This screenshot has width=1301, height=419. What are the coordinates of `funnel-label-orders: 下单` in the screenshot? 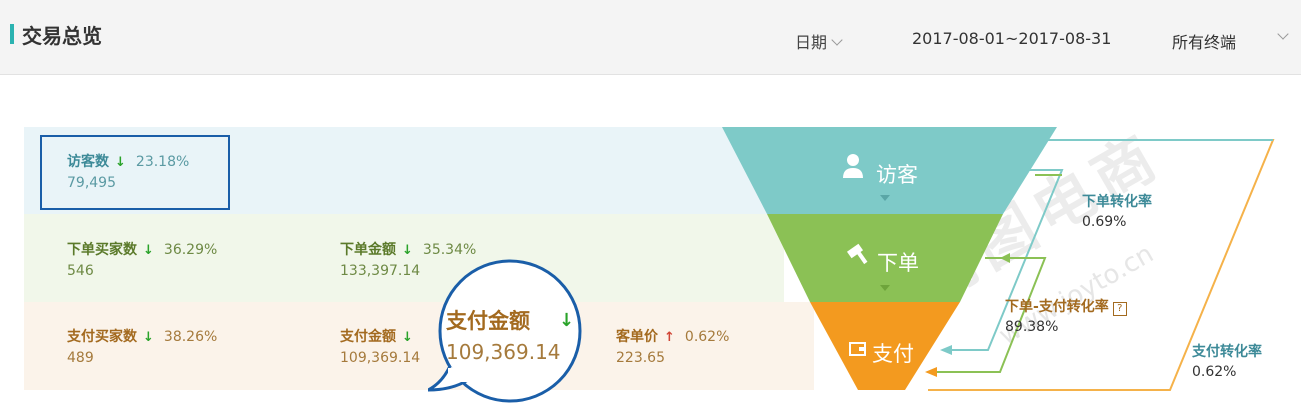 It's located at (898, 263).